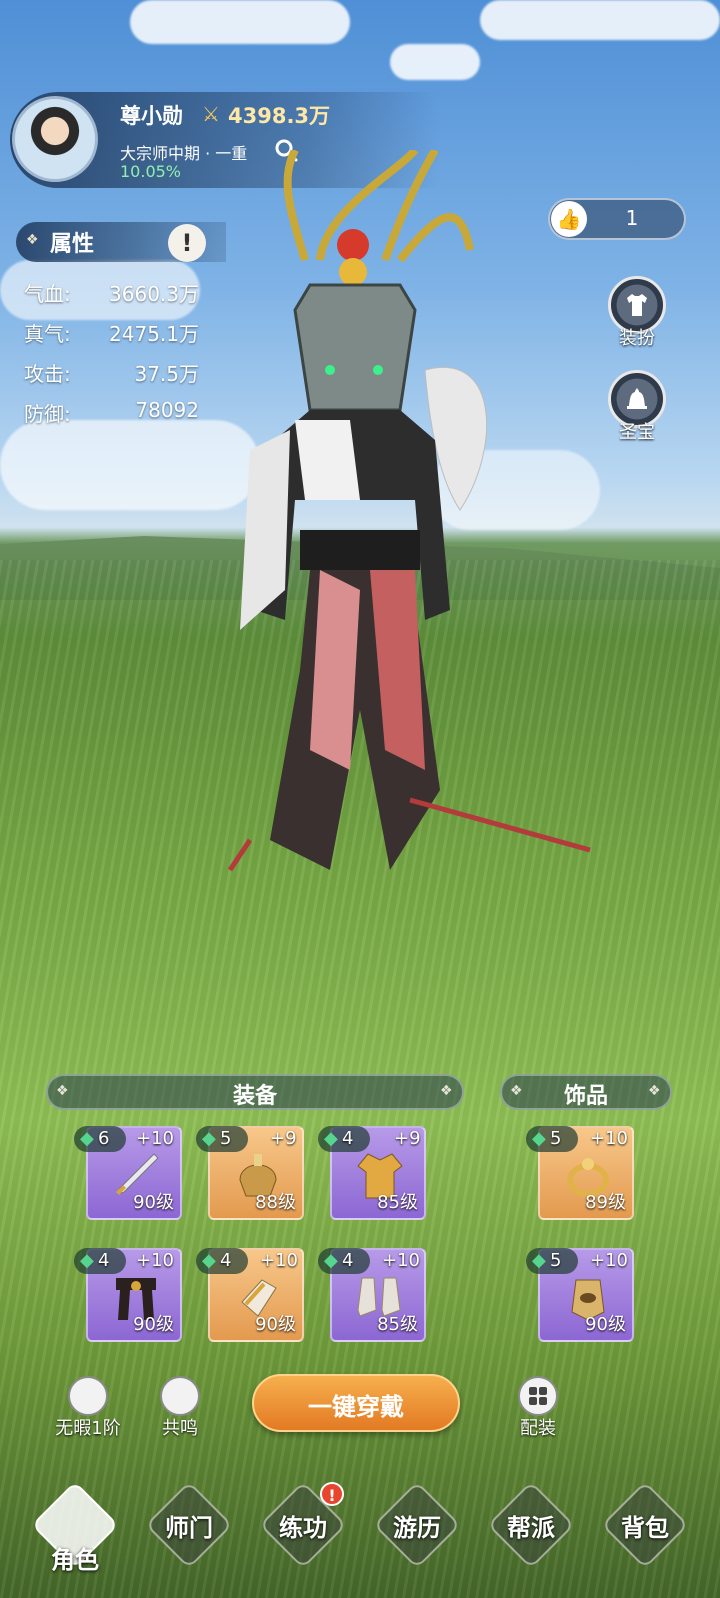  What do you see at coordinates (47, 334) in the screenshot?
I see `attribute-label: 真气:` at bounding box center [47, 334].